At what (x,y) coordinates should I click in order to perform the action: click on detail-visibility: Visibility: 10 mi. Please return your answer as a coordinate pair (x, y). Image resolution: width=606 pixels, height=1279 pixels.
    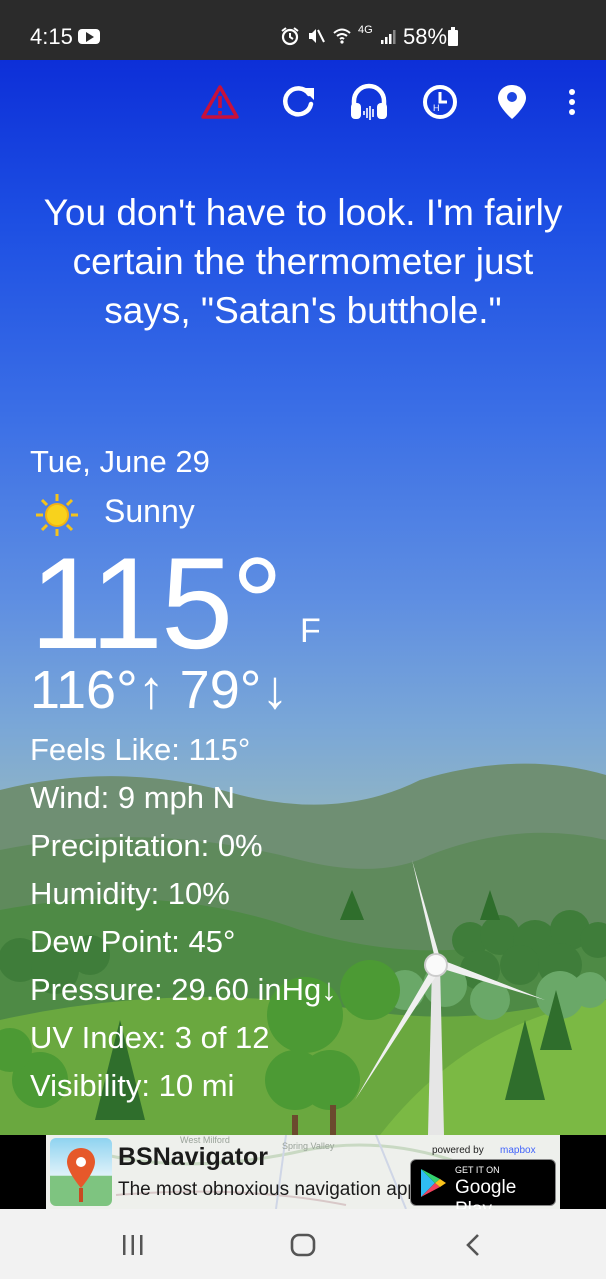
    Looking at the image, I should click on (132, 1085).